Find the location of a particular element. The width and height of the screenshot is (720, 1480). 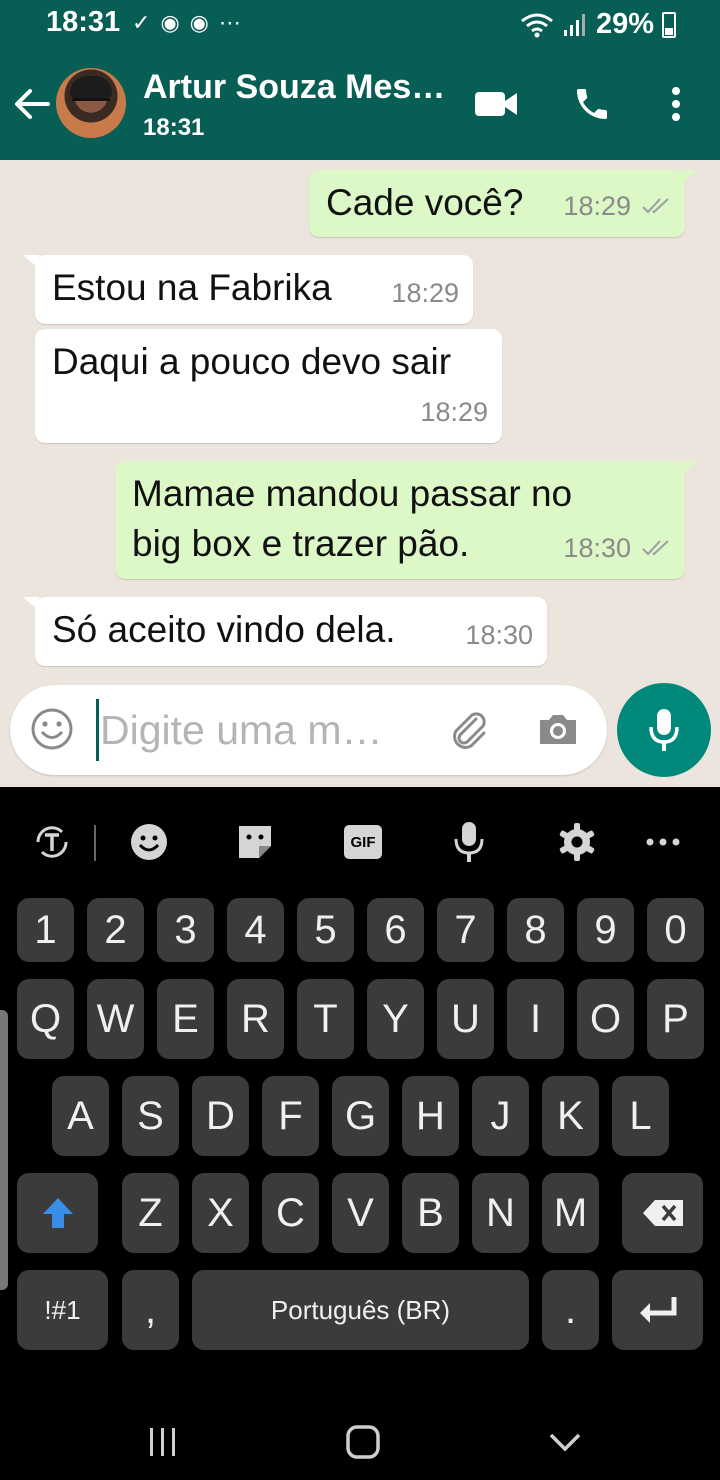

avatar is located at coordinates (91, 103).